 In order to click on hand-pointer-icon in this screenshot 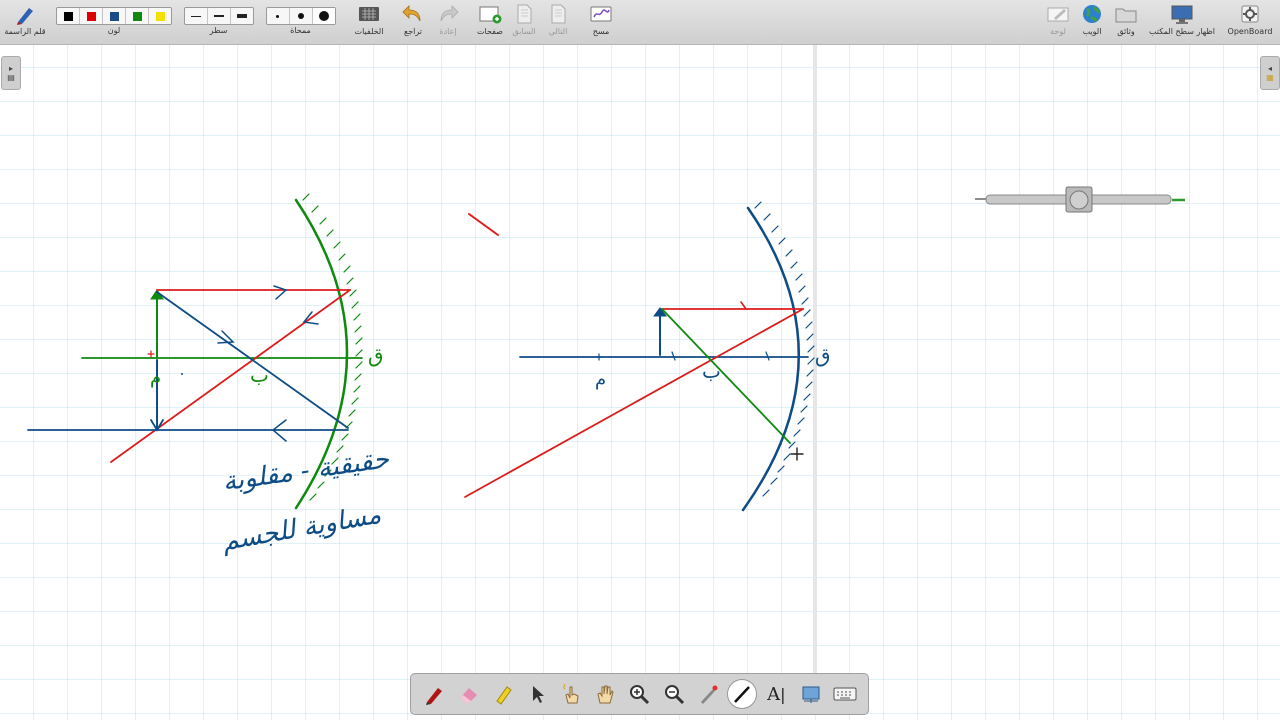, I will do `click(570, 693)`.